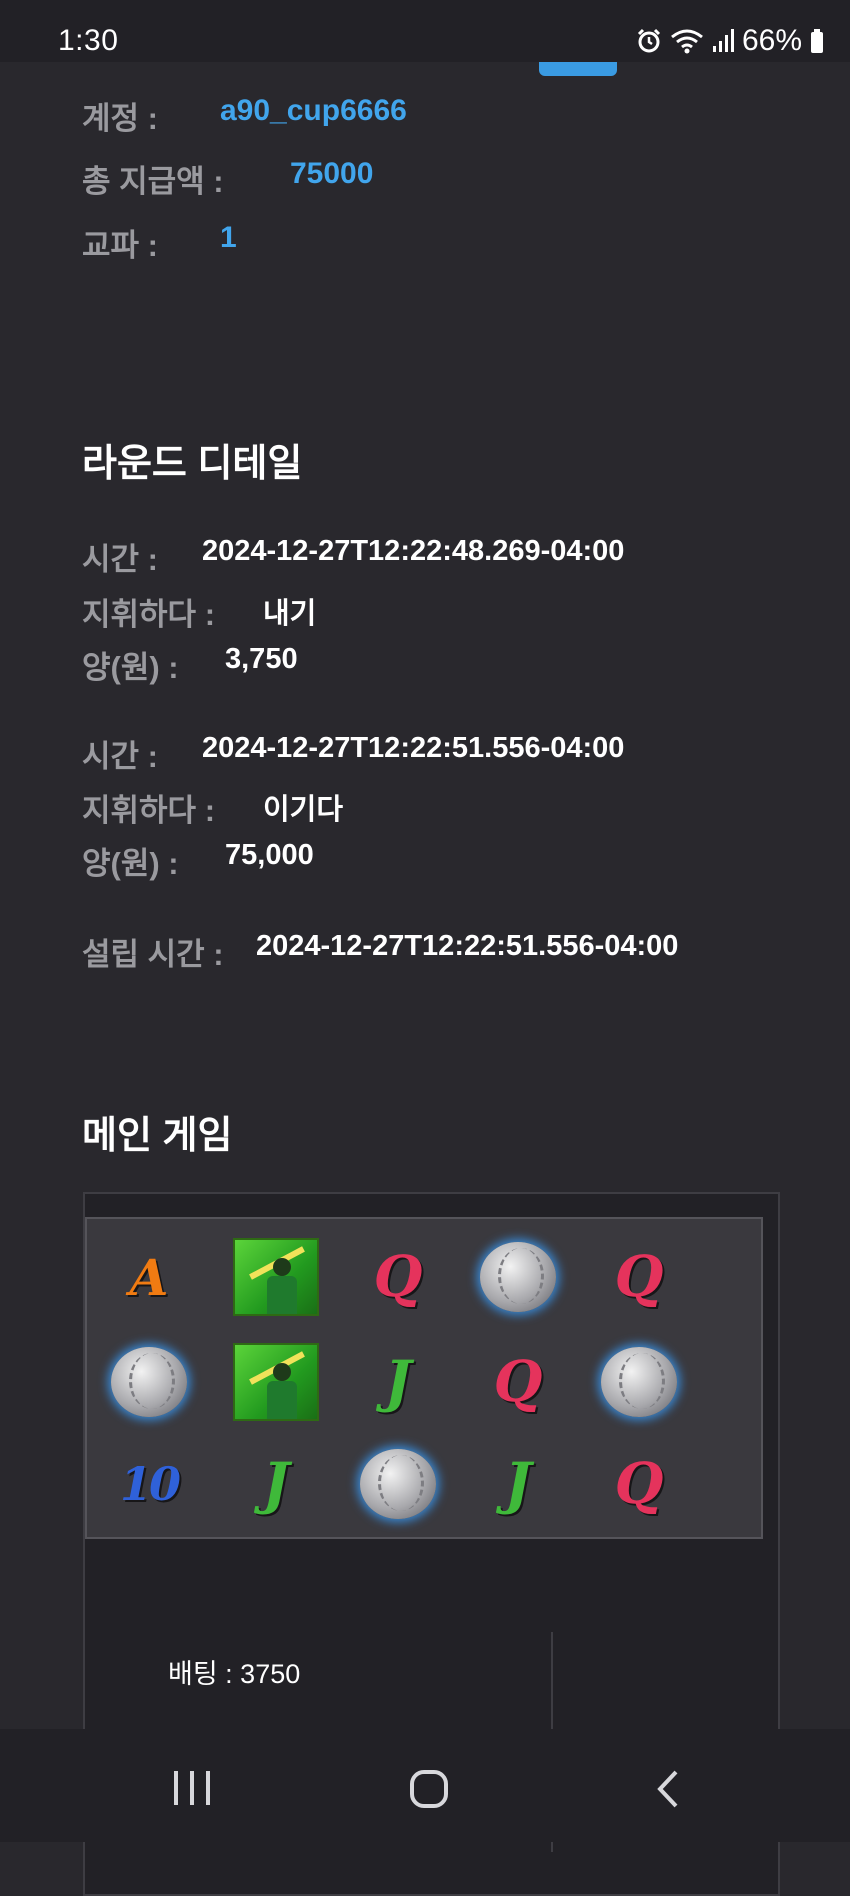 The image size is (850, 1896). Describe the element at coordinates (687, 41) in the screenshot. I see `wifi-icon` at that location.